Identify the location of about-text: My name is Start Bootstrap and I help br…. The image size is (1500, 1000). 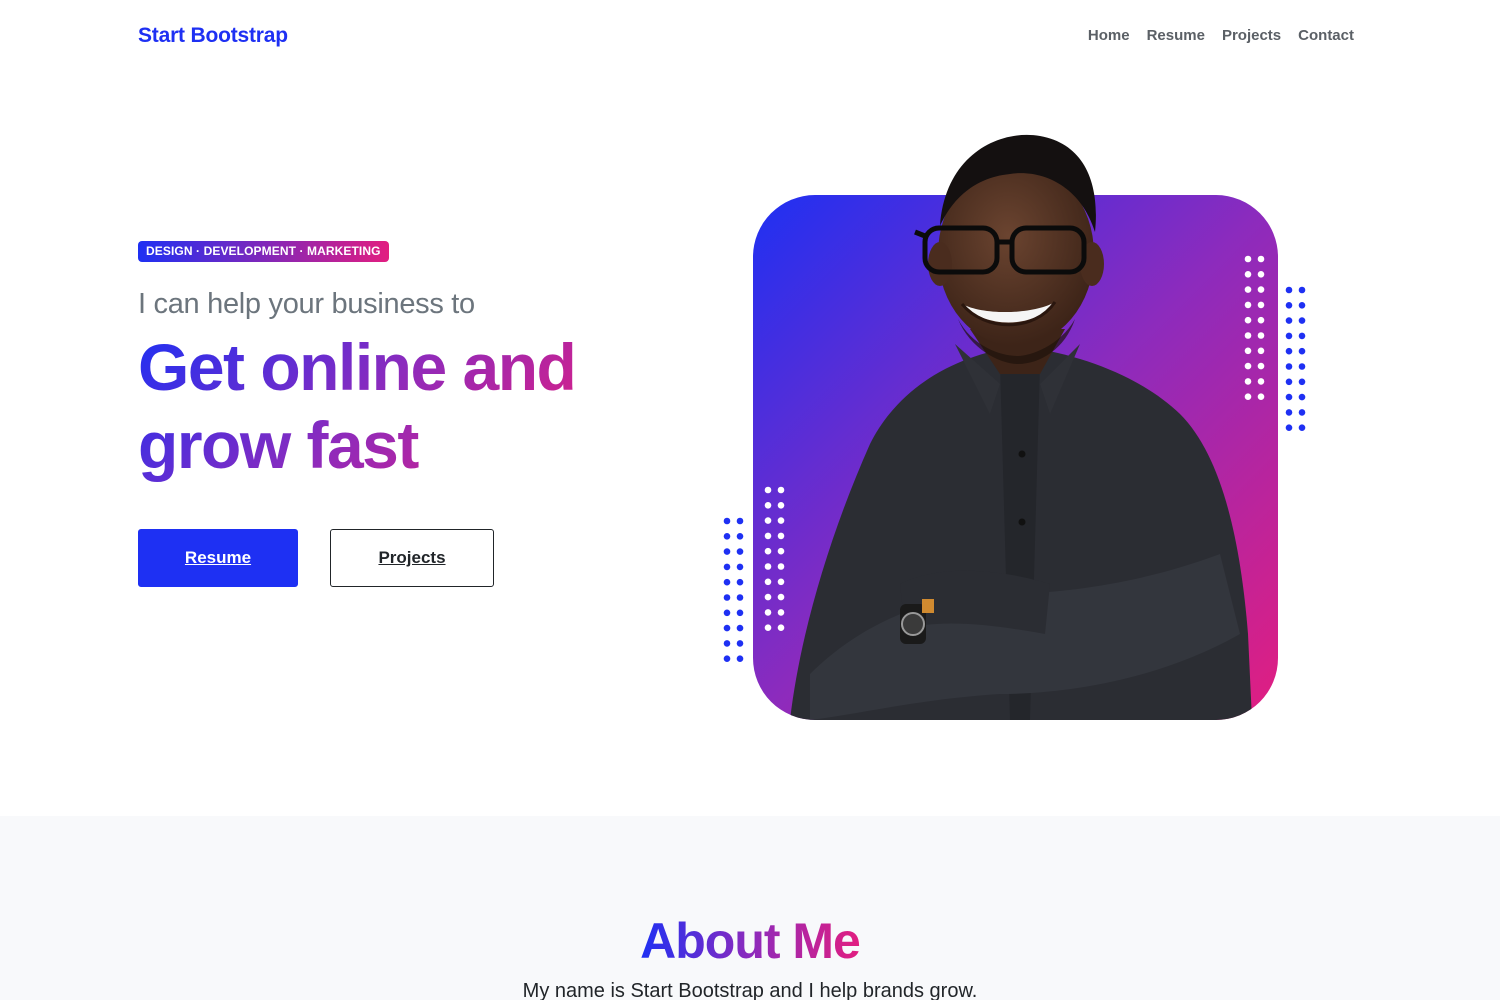
(750, 990).